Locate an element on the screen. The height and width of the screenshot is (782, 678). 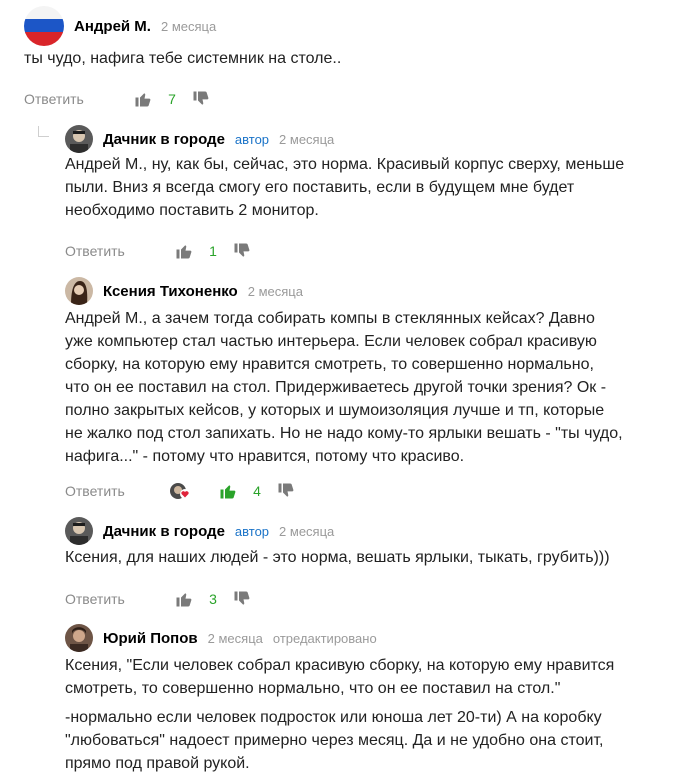
thread-collapse-mark is located at coordinates (43, 131).